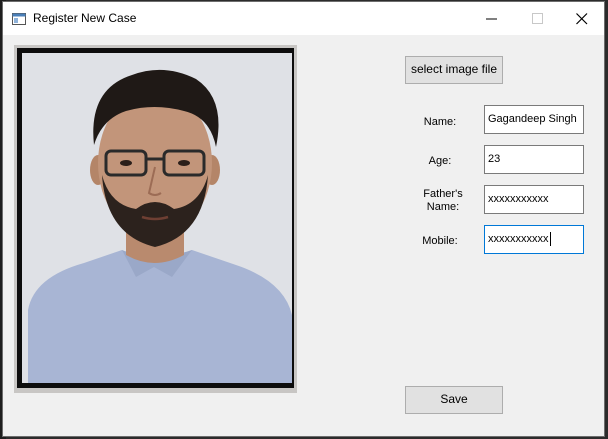  What do you see at coordinates (440, 241) in the screenshot?
I see `mobile-label: Mobile:` at bounding box center [440, 241].